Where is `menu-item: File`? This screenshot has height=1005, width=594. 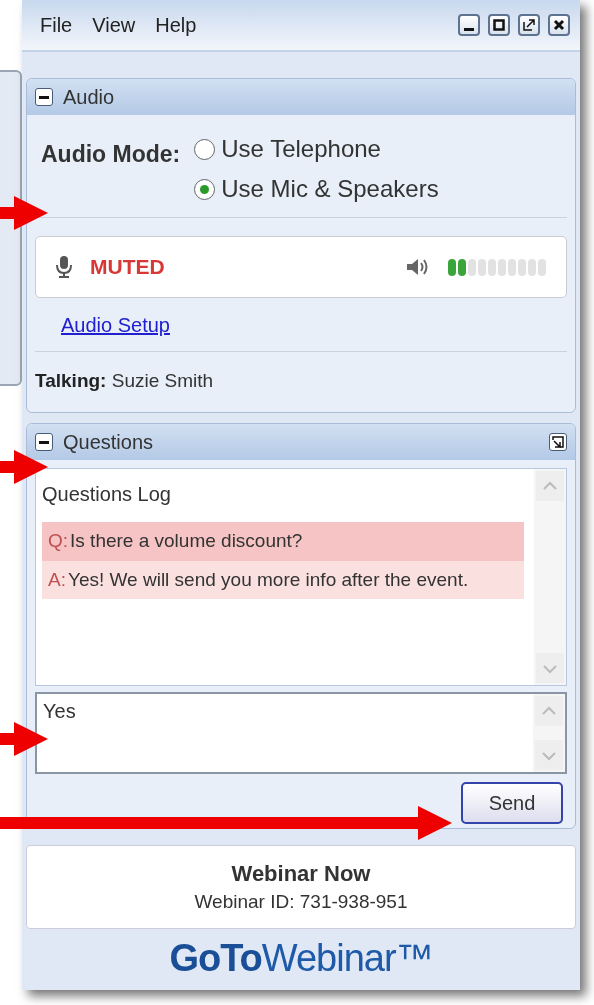
menu-item: File is located at coordinates (56, 25).